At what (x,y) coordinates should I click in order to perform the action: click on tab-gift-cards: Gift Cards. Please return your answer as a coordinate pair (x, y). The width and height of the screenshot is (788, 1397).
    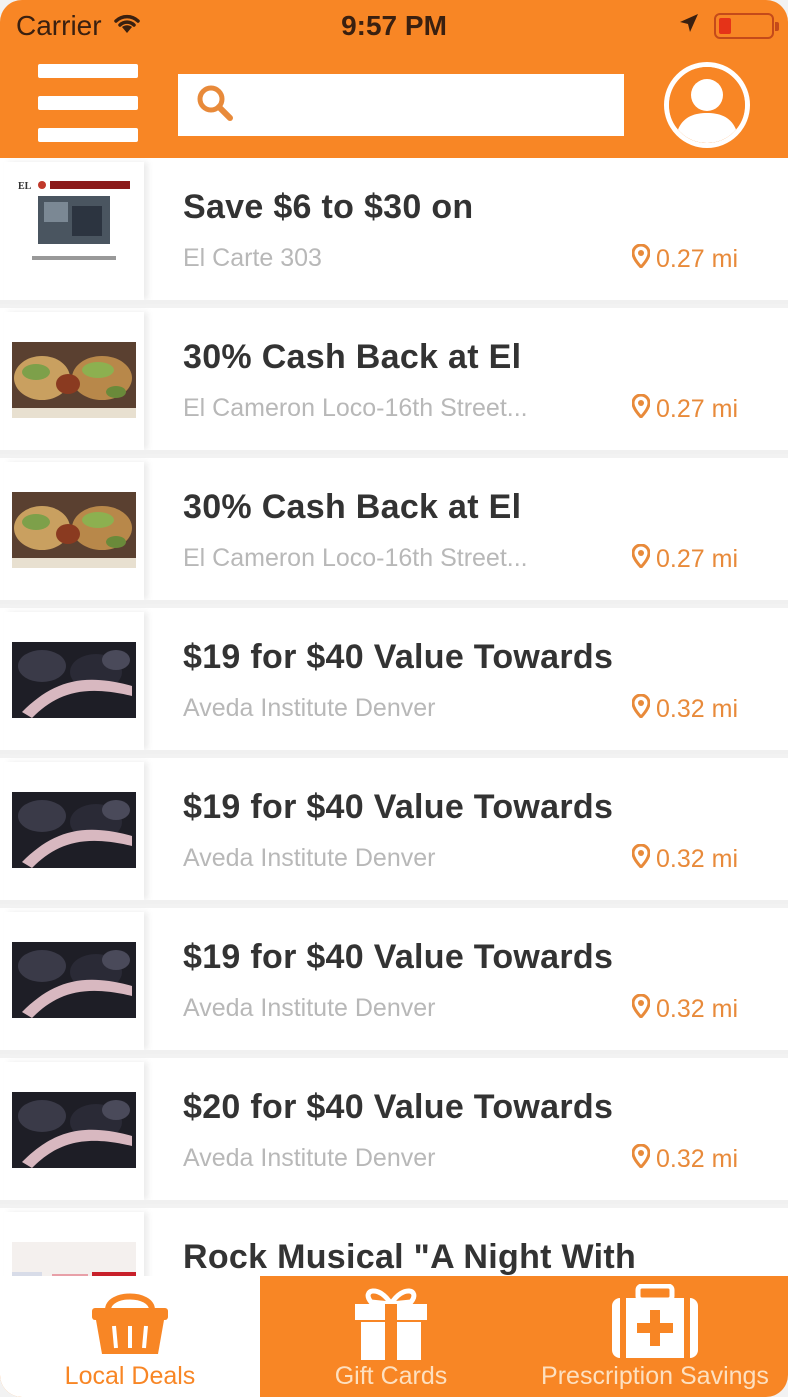
    Looking at the image, I should click on (391, 1336).